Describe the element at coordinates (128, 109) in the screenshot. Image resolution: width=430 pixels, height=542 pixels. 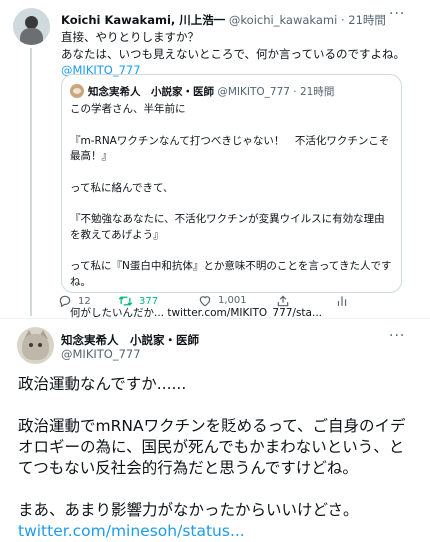
I see `quoted-paragraph: この学者さん、半年前に` at that location.